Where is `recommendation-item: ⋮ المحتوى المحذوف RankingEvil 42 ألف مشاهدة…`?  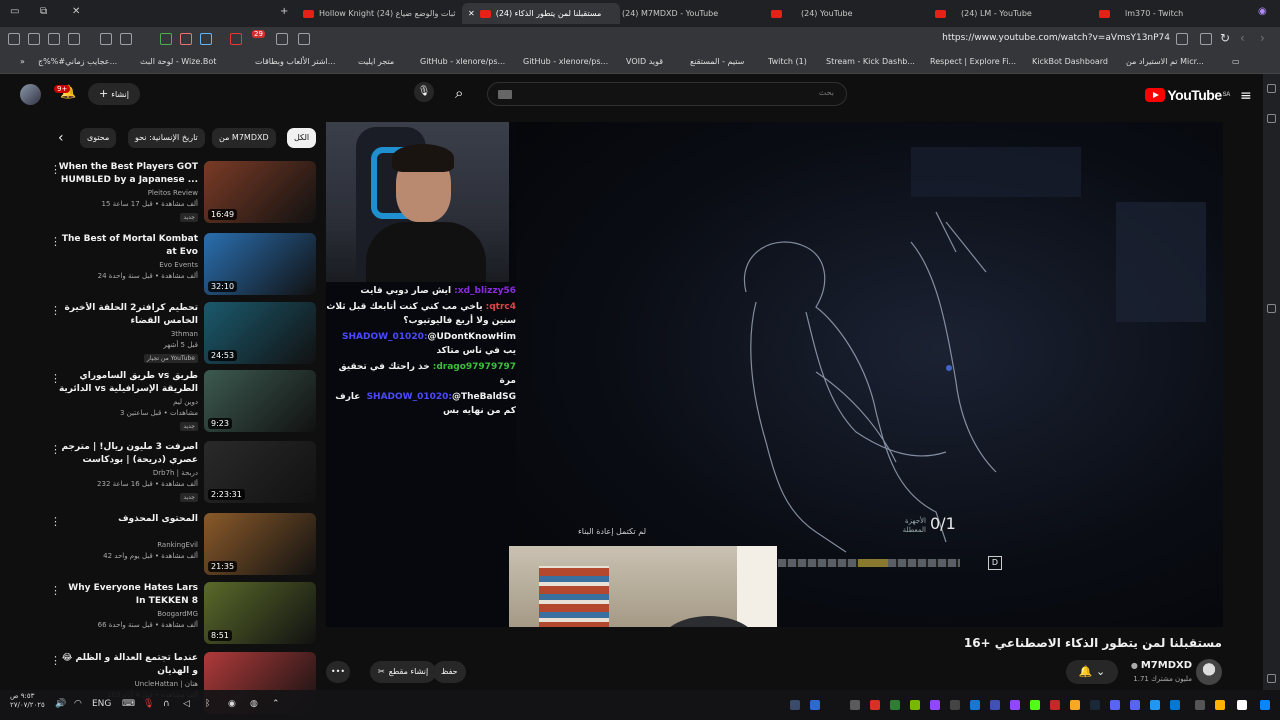 recommendation-item: ⋮ المحتوى المحذوف RankingEvil 42 ألف مشاهدة… is located at coordinates (180, 547).